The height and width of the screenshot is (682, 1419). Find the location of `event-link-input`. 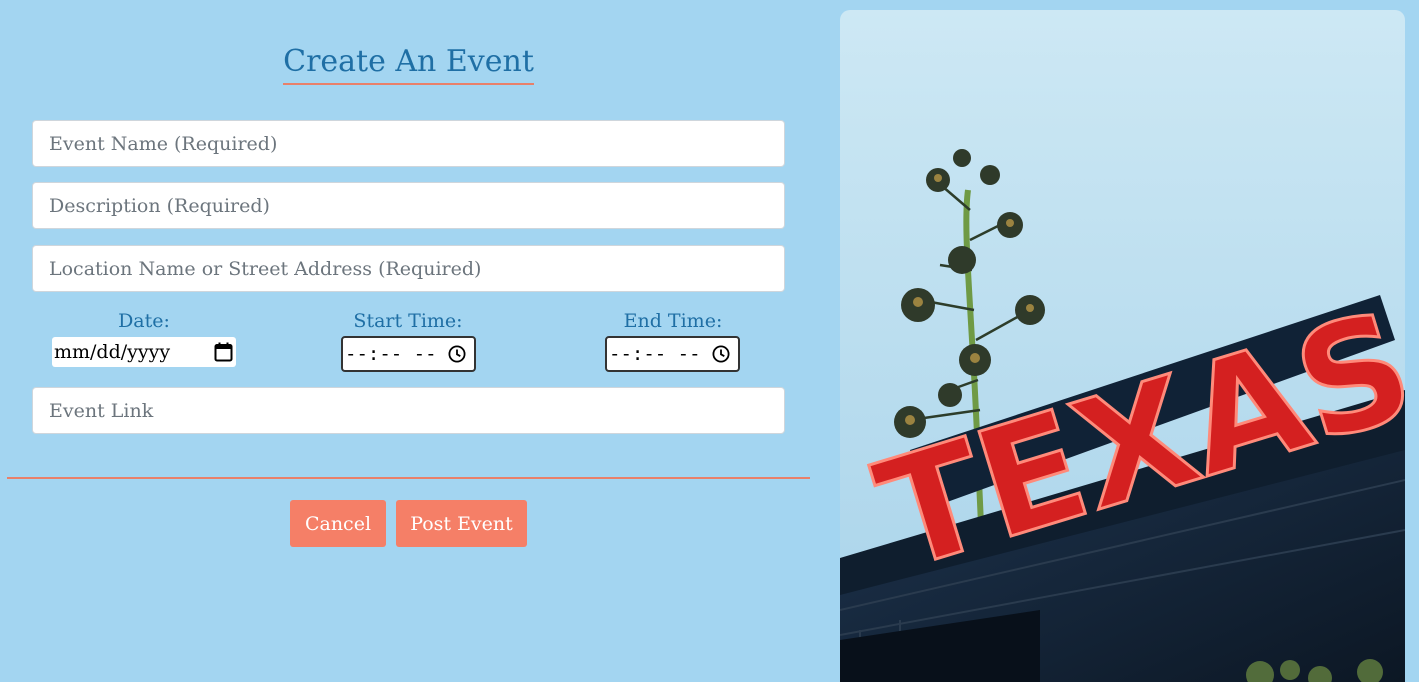

event-link-input is located at coordinates (408, 410).